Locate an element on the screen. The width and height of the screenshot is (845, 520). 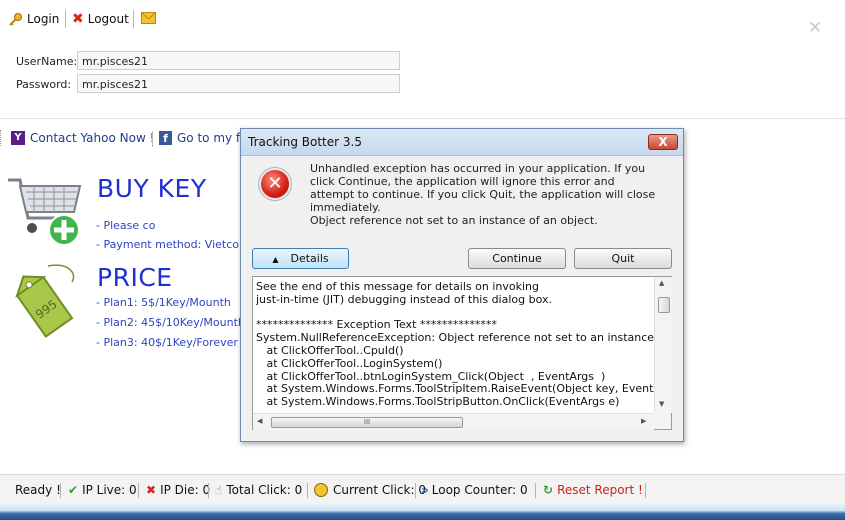
details-line: at ClickOfferTool..LoginSystem() is located at coordinates (349, 363).